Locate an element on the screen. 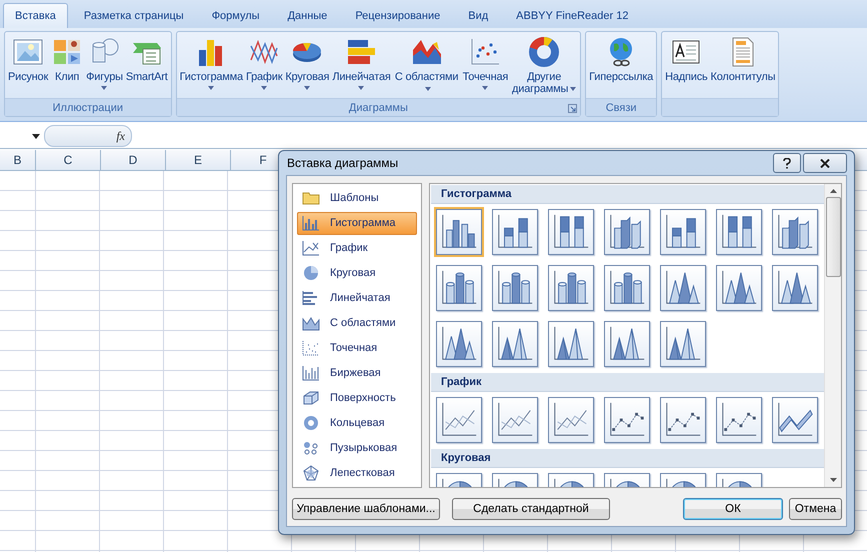 The width and height of the screenshot is (867, 552). chart-category-item: С областями is located at coordinates (357, 323).